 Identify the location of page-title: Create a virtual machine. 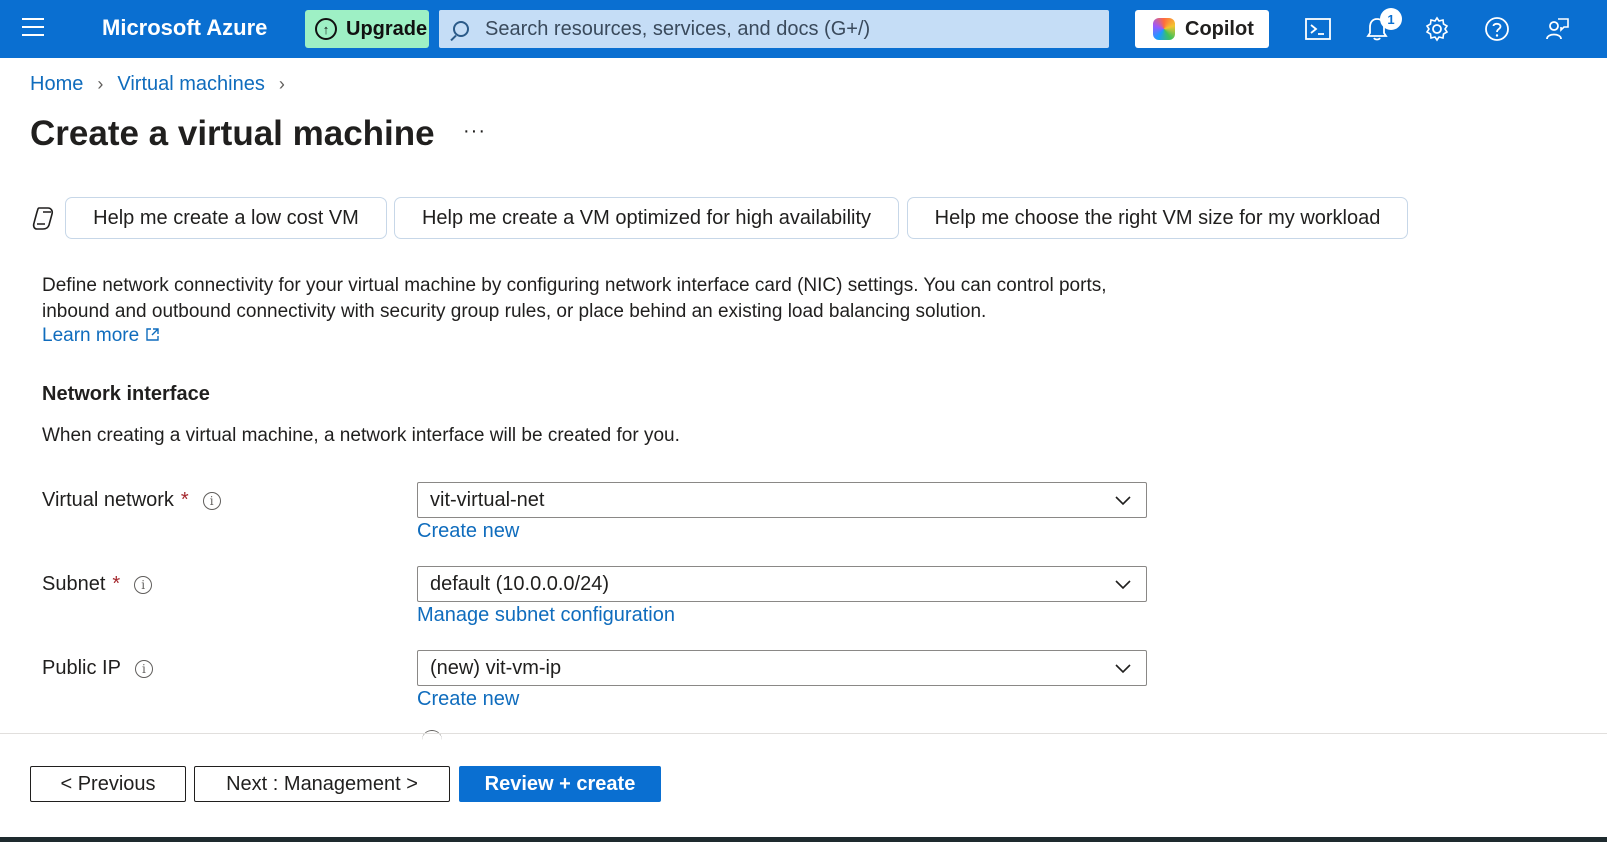
(232, 133).